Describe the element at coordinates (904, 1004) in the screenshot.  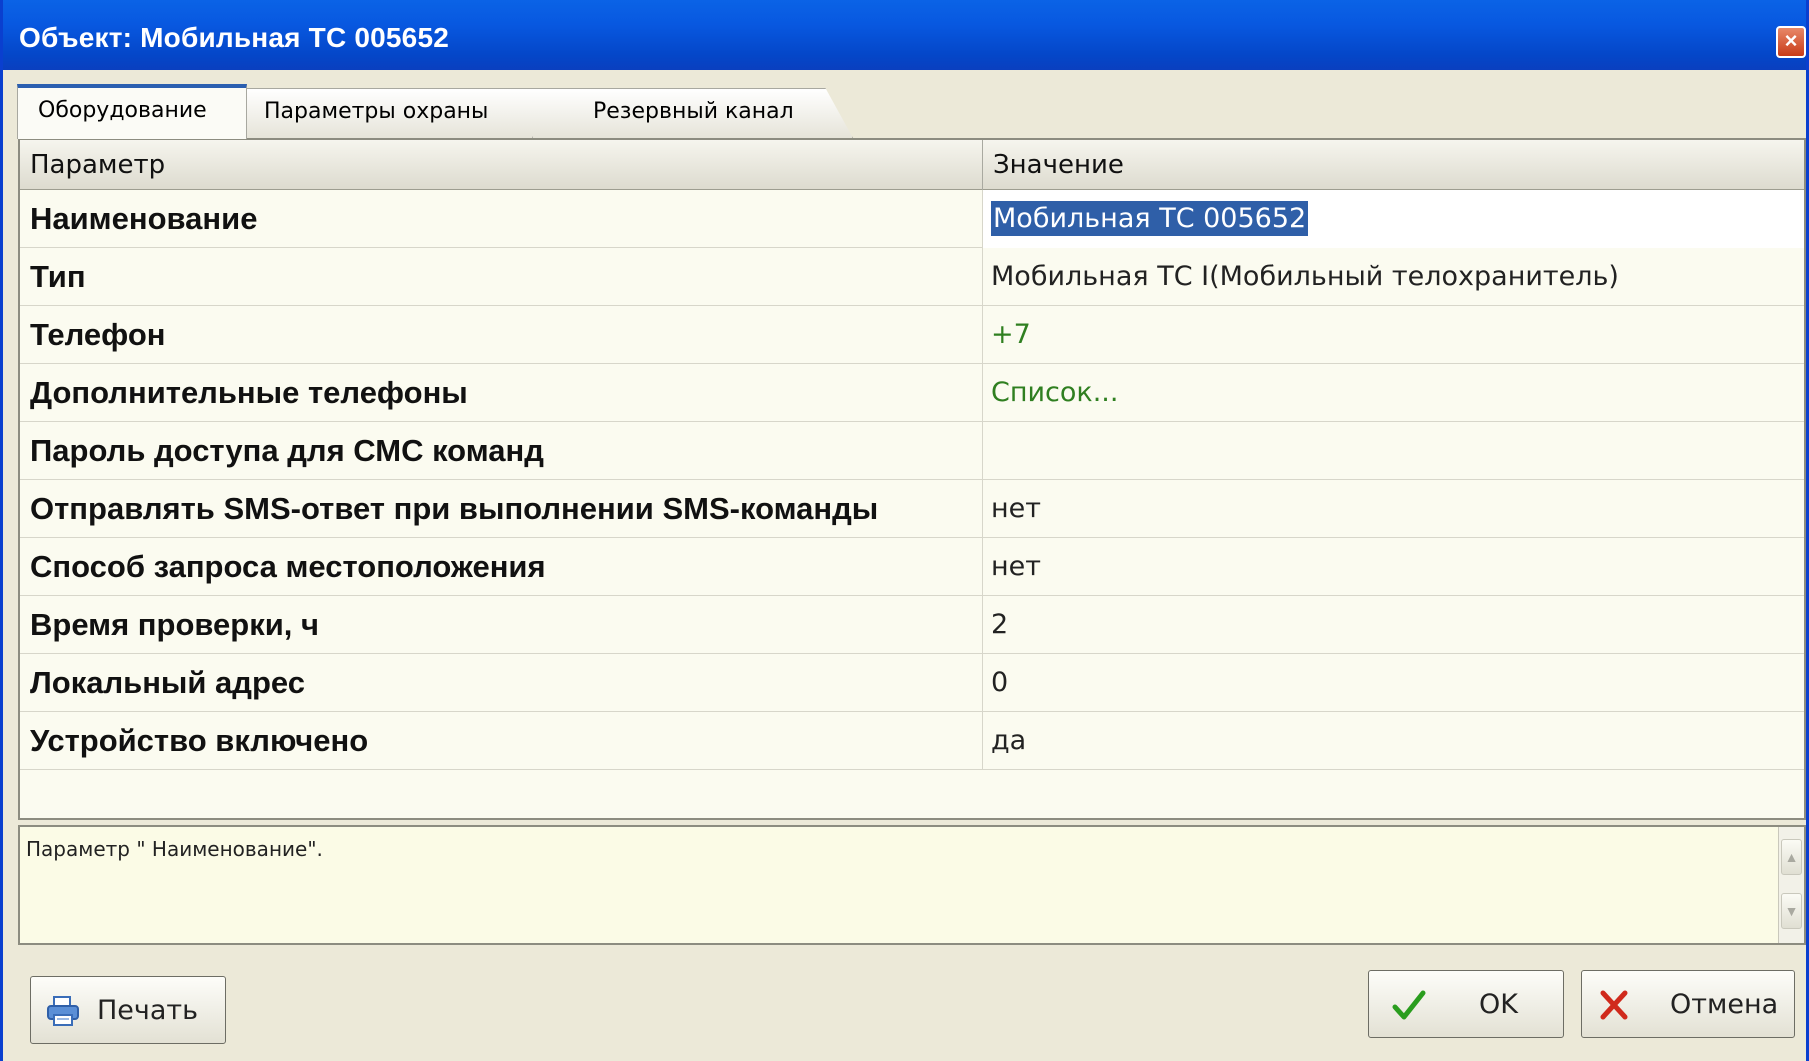
I see `button-bar: Печать OK Отмена` at that location.